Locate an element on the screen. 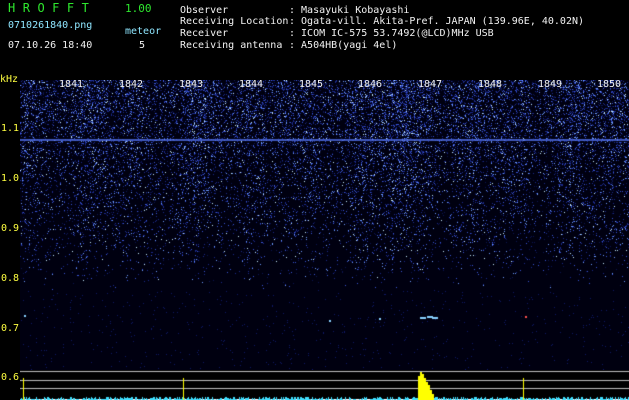 Image resolution: width=629 pixels, height=400 pixels. file-name: 0710261840.png is located at coordinates (50, 25).